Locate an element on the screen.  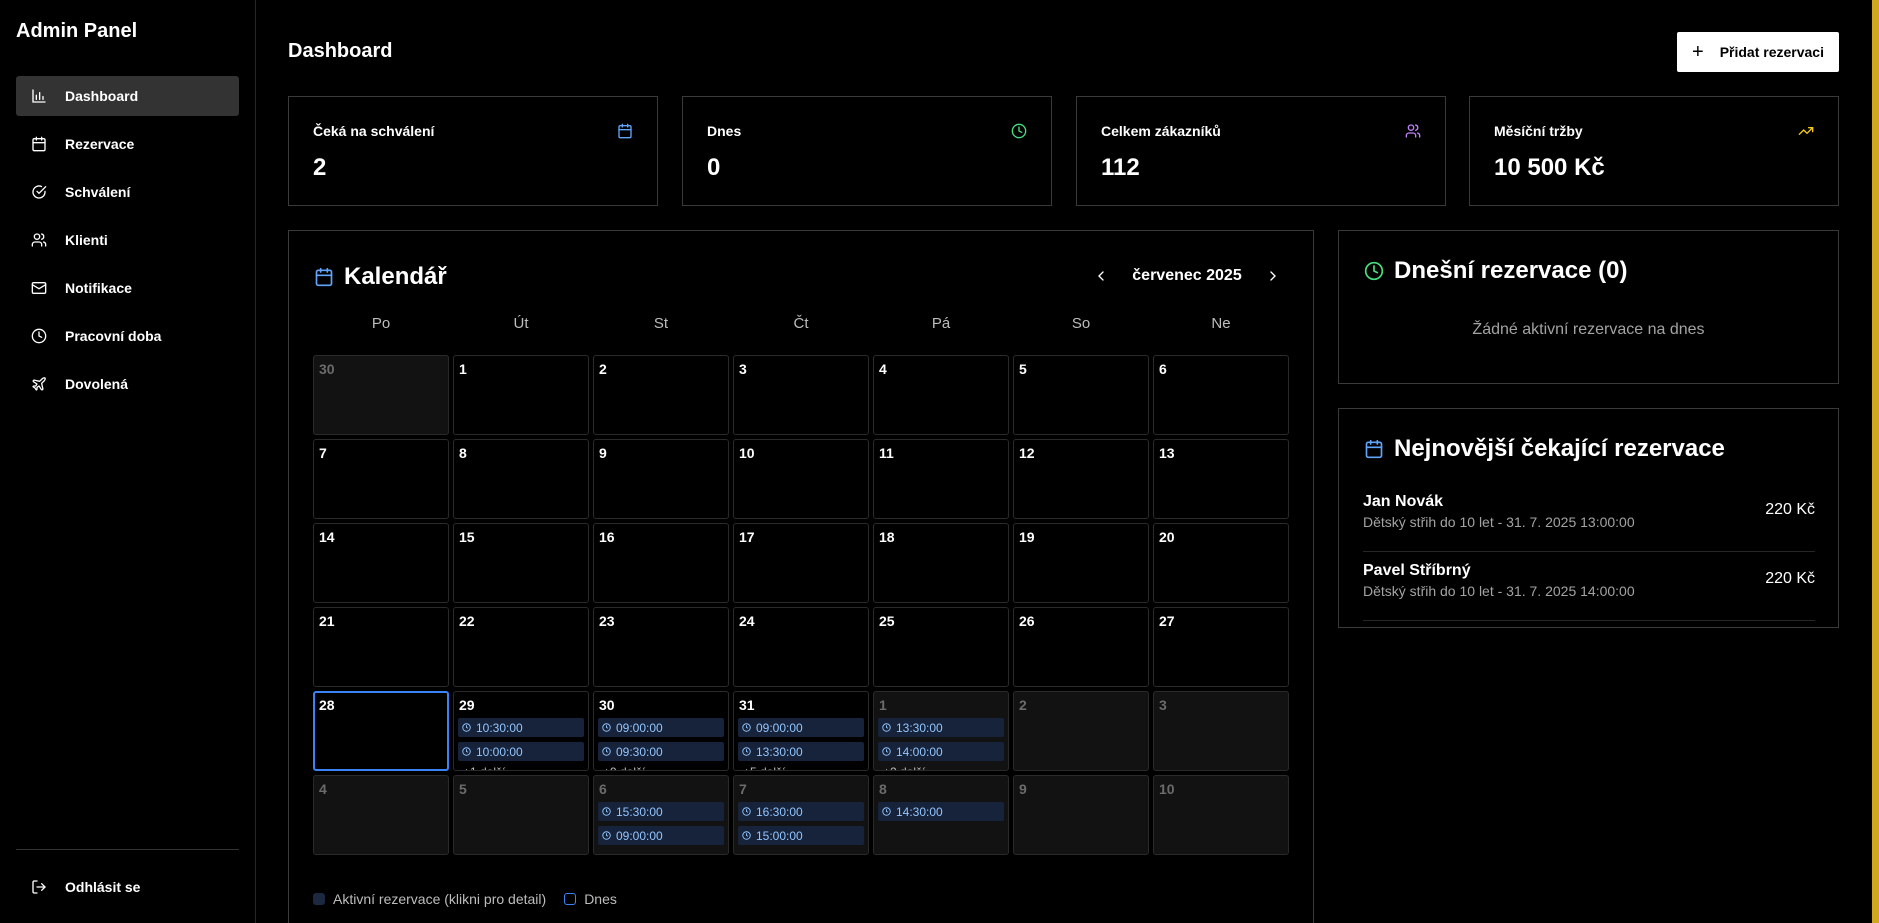
calendar-day: 20 is located at coordinates (1221, 563).